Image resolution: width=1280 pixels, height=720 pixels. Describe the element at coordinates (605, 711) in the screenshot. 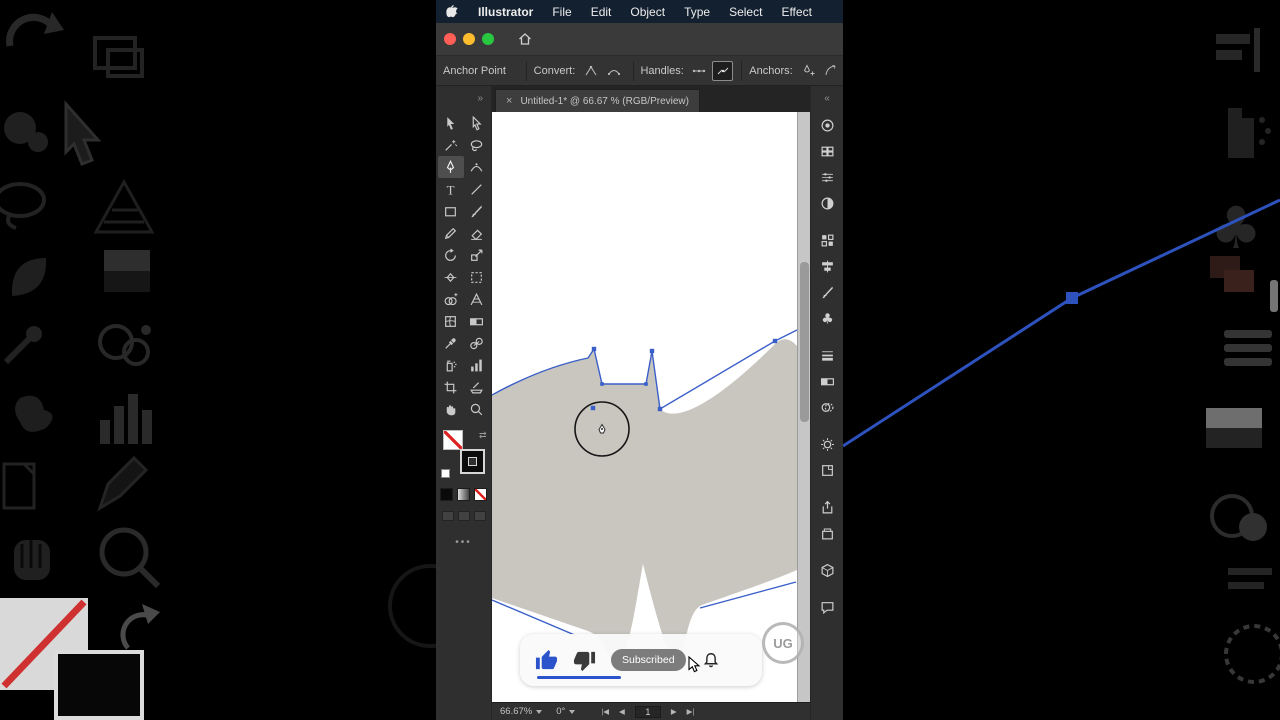

I see `first-page-icon: |◀` at that location.